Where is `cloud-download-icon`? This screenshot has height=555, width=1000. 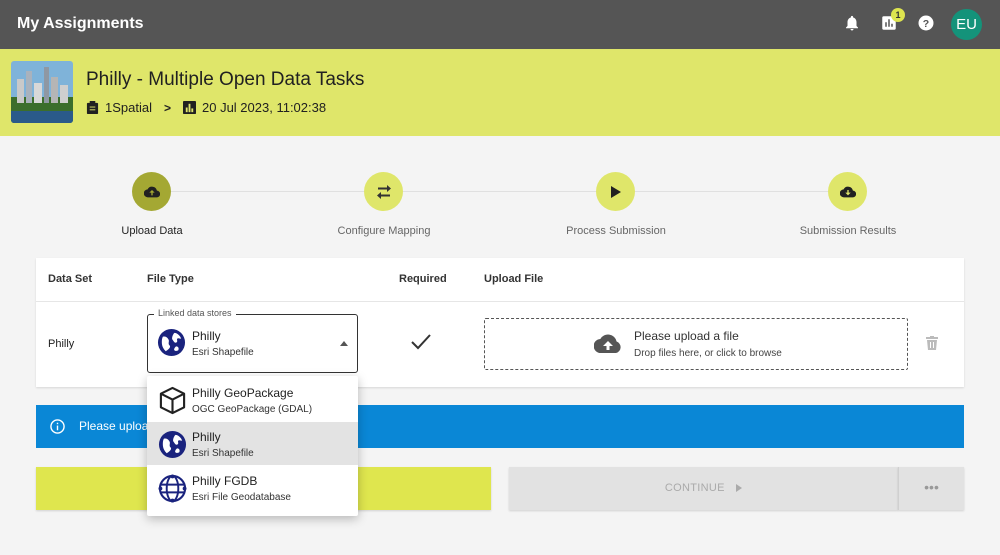
cloud-download-icon is located at coordinates (847, 191).